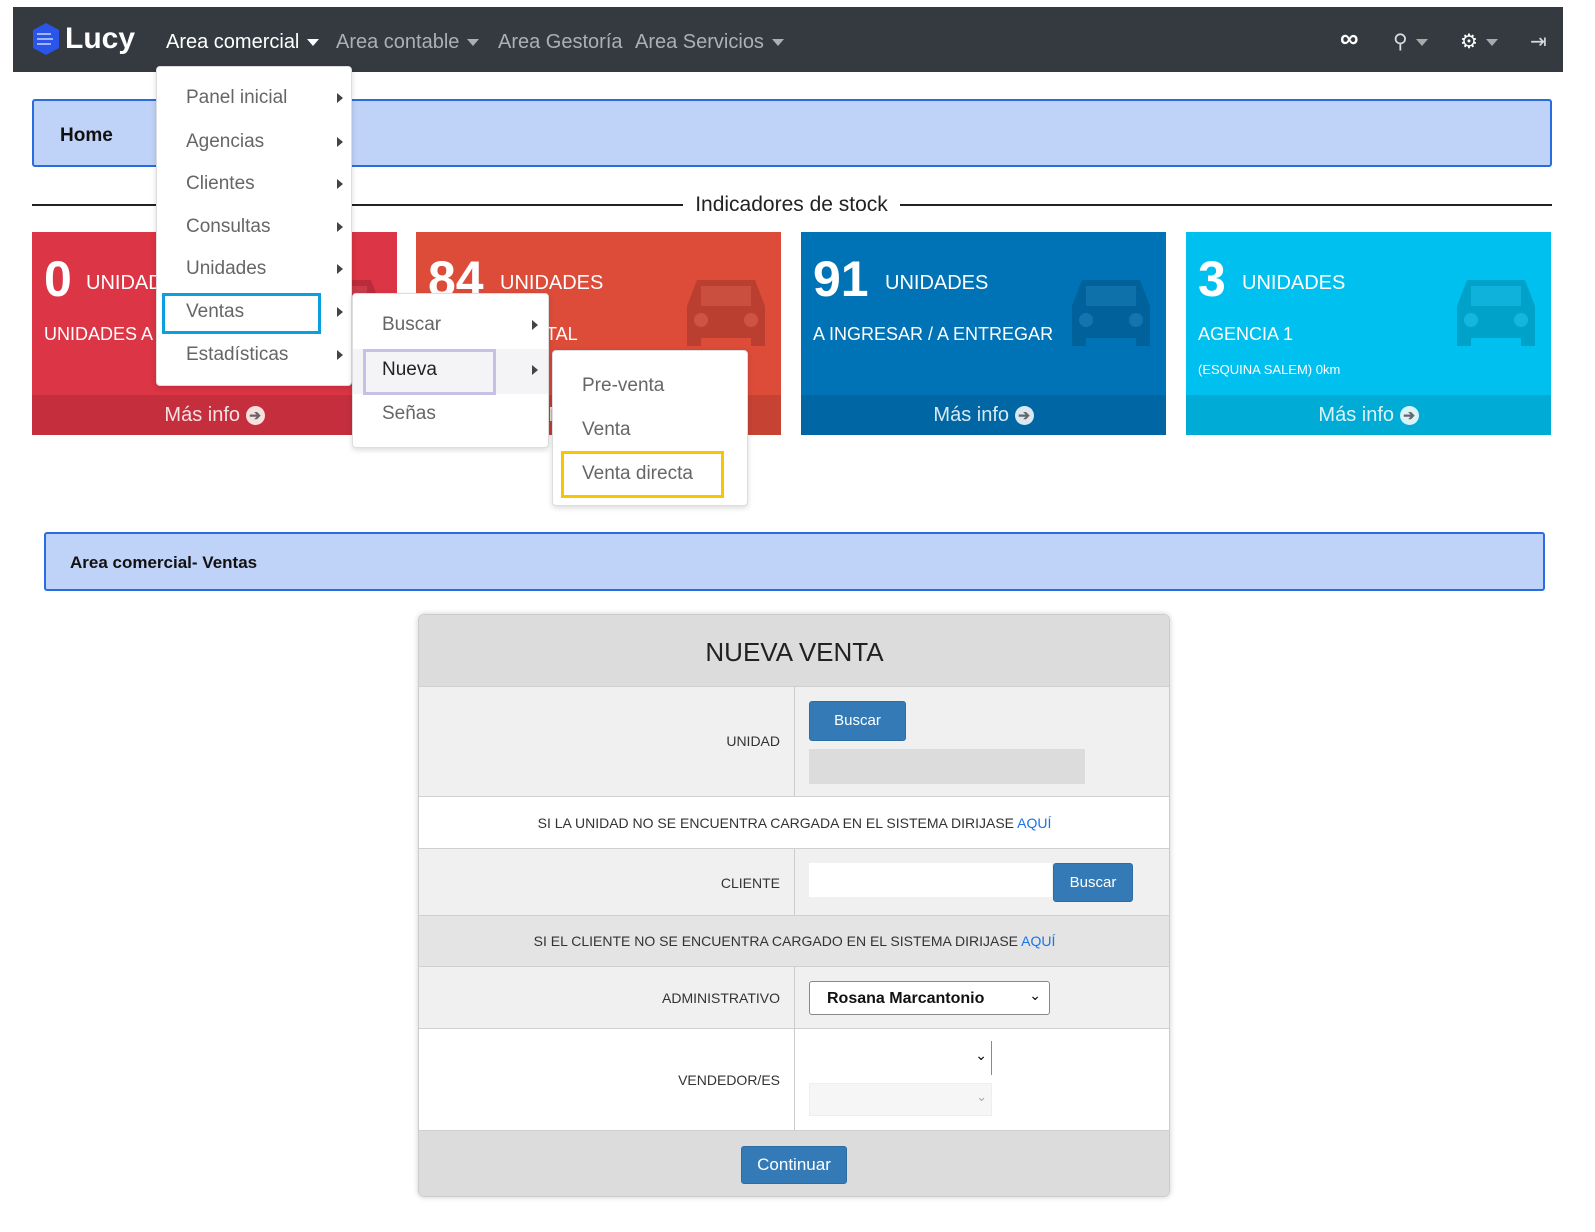 This screenshot has height=1232, width=1595. What do you see at coordinates (233, 42) in the screenshot?
I see `nav-label: Area comercial` at bounding box center [233, 42].